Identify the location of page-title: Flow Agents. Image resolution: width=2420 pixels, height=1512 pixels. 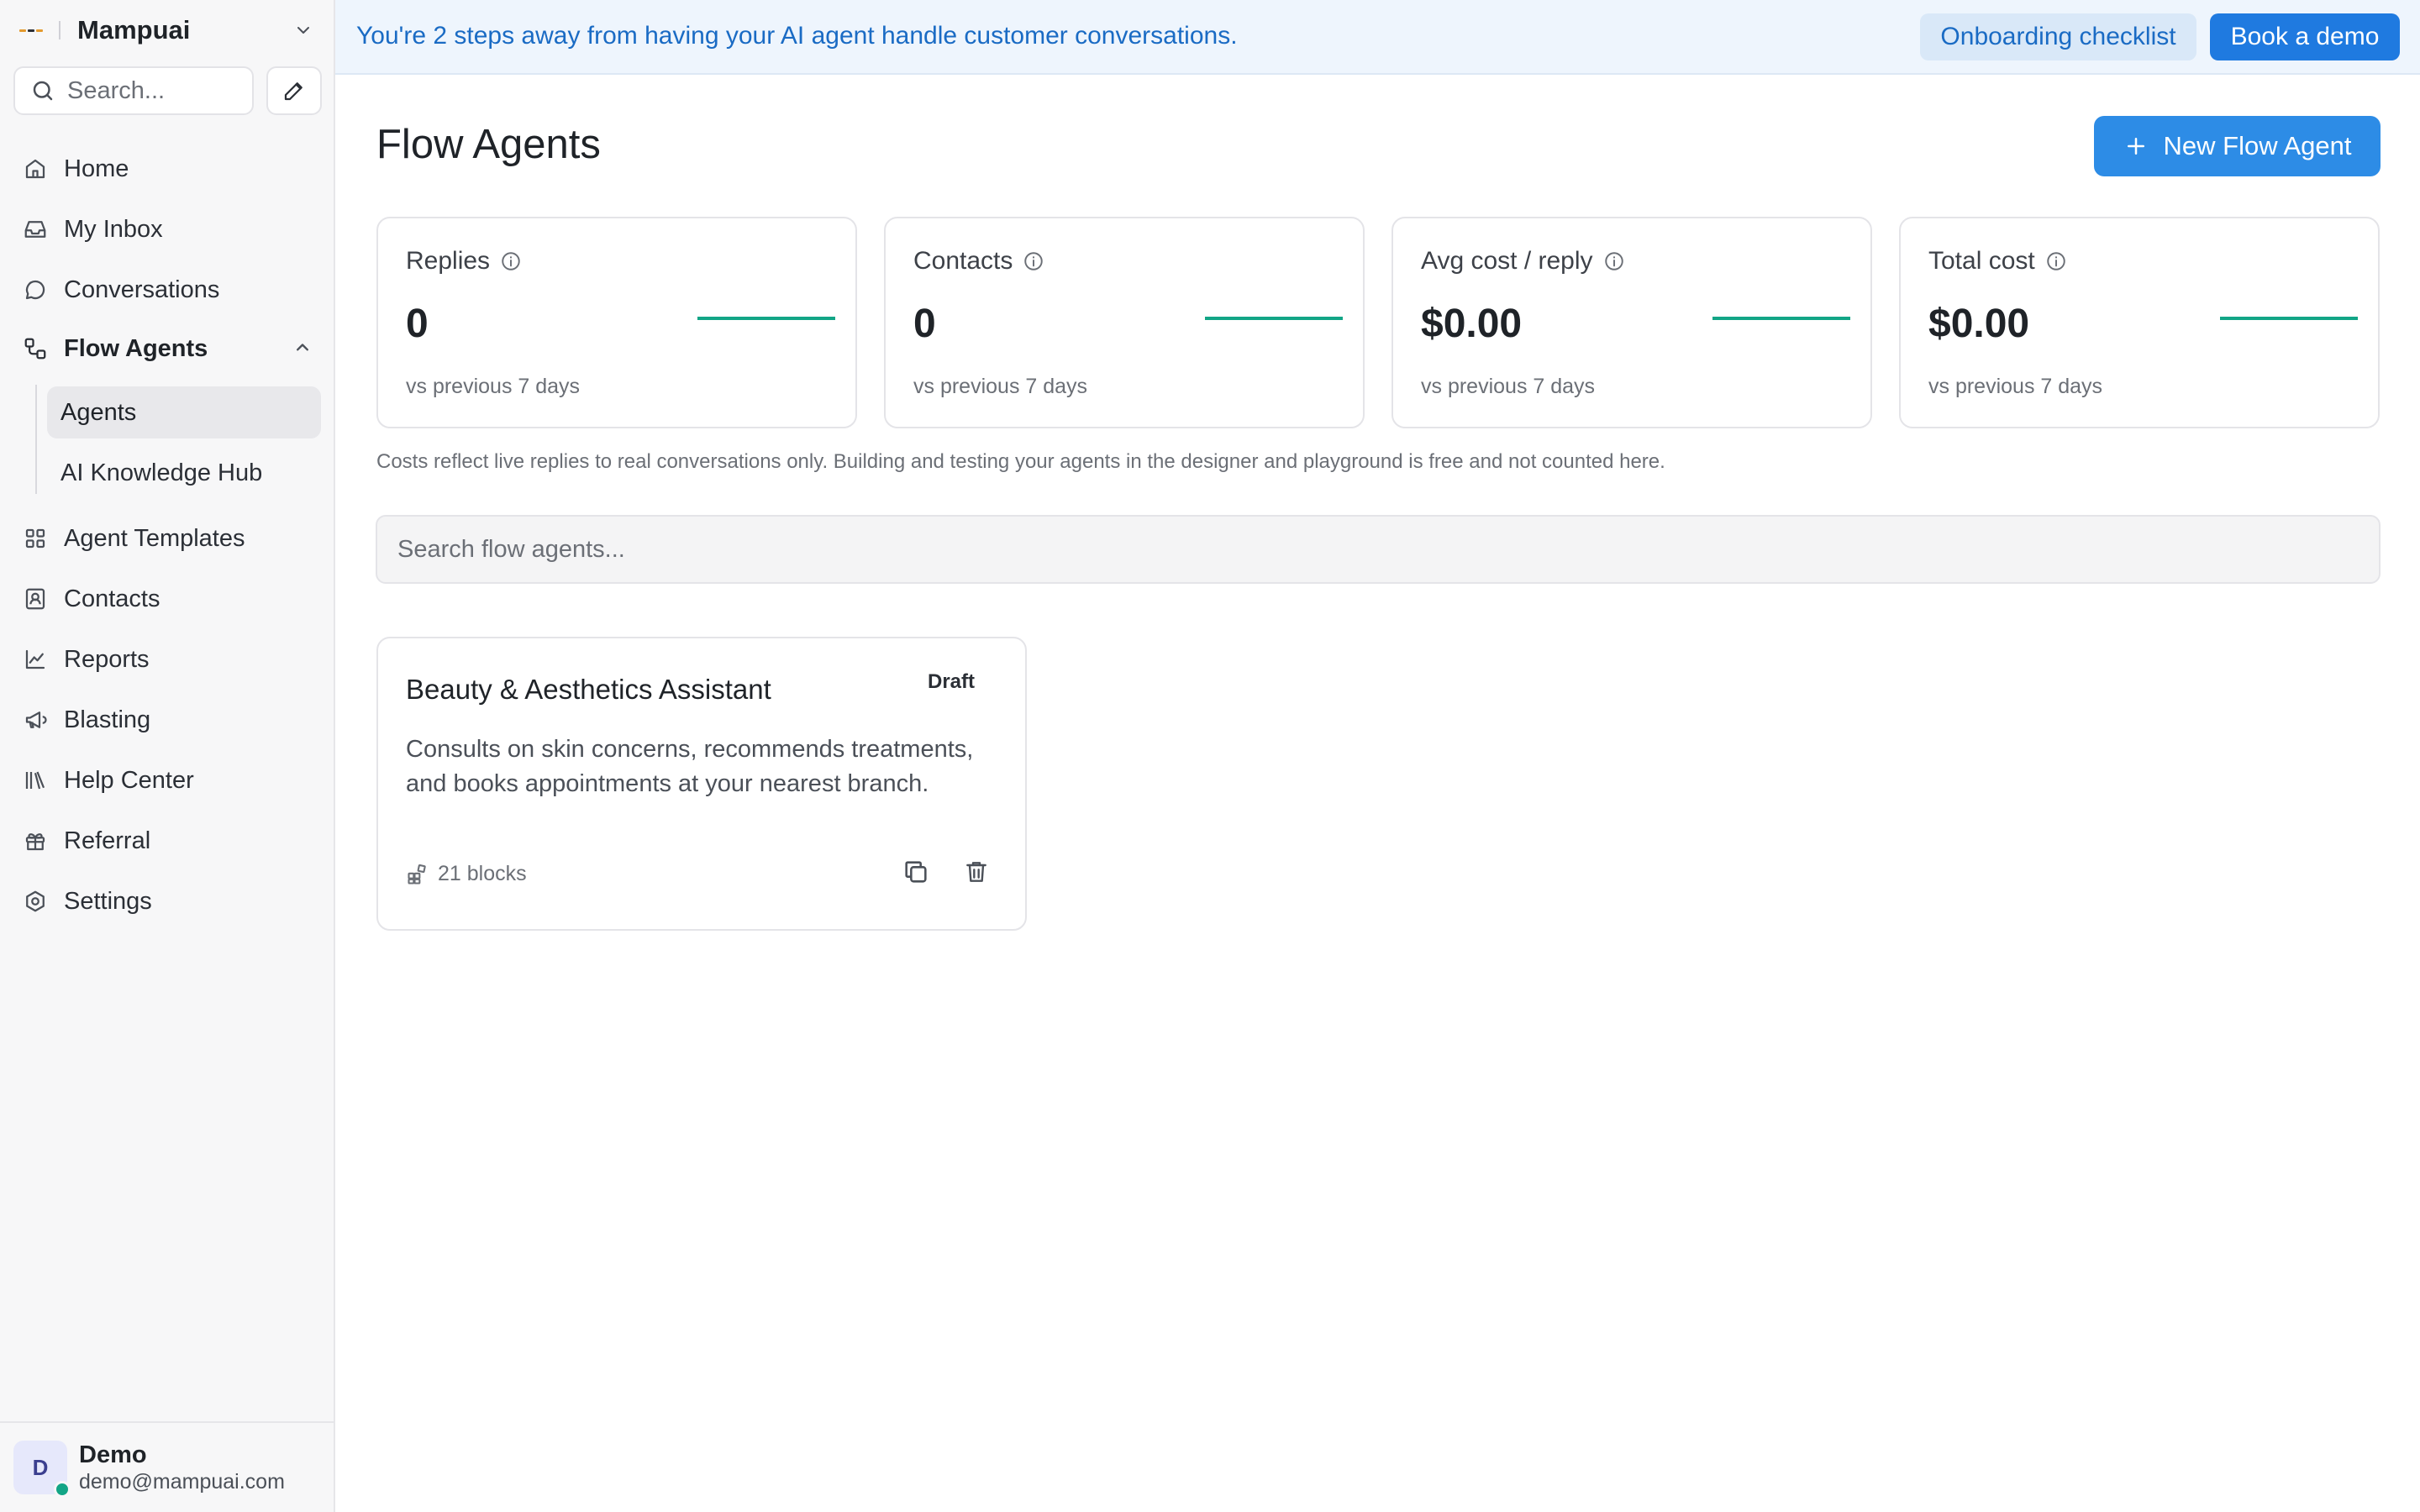
(488, 144).